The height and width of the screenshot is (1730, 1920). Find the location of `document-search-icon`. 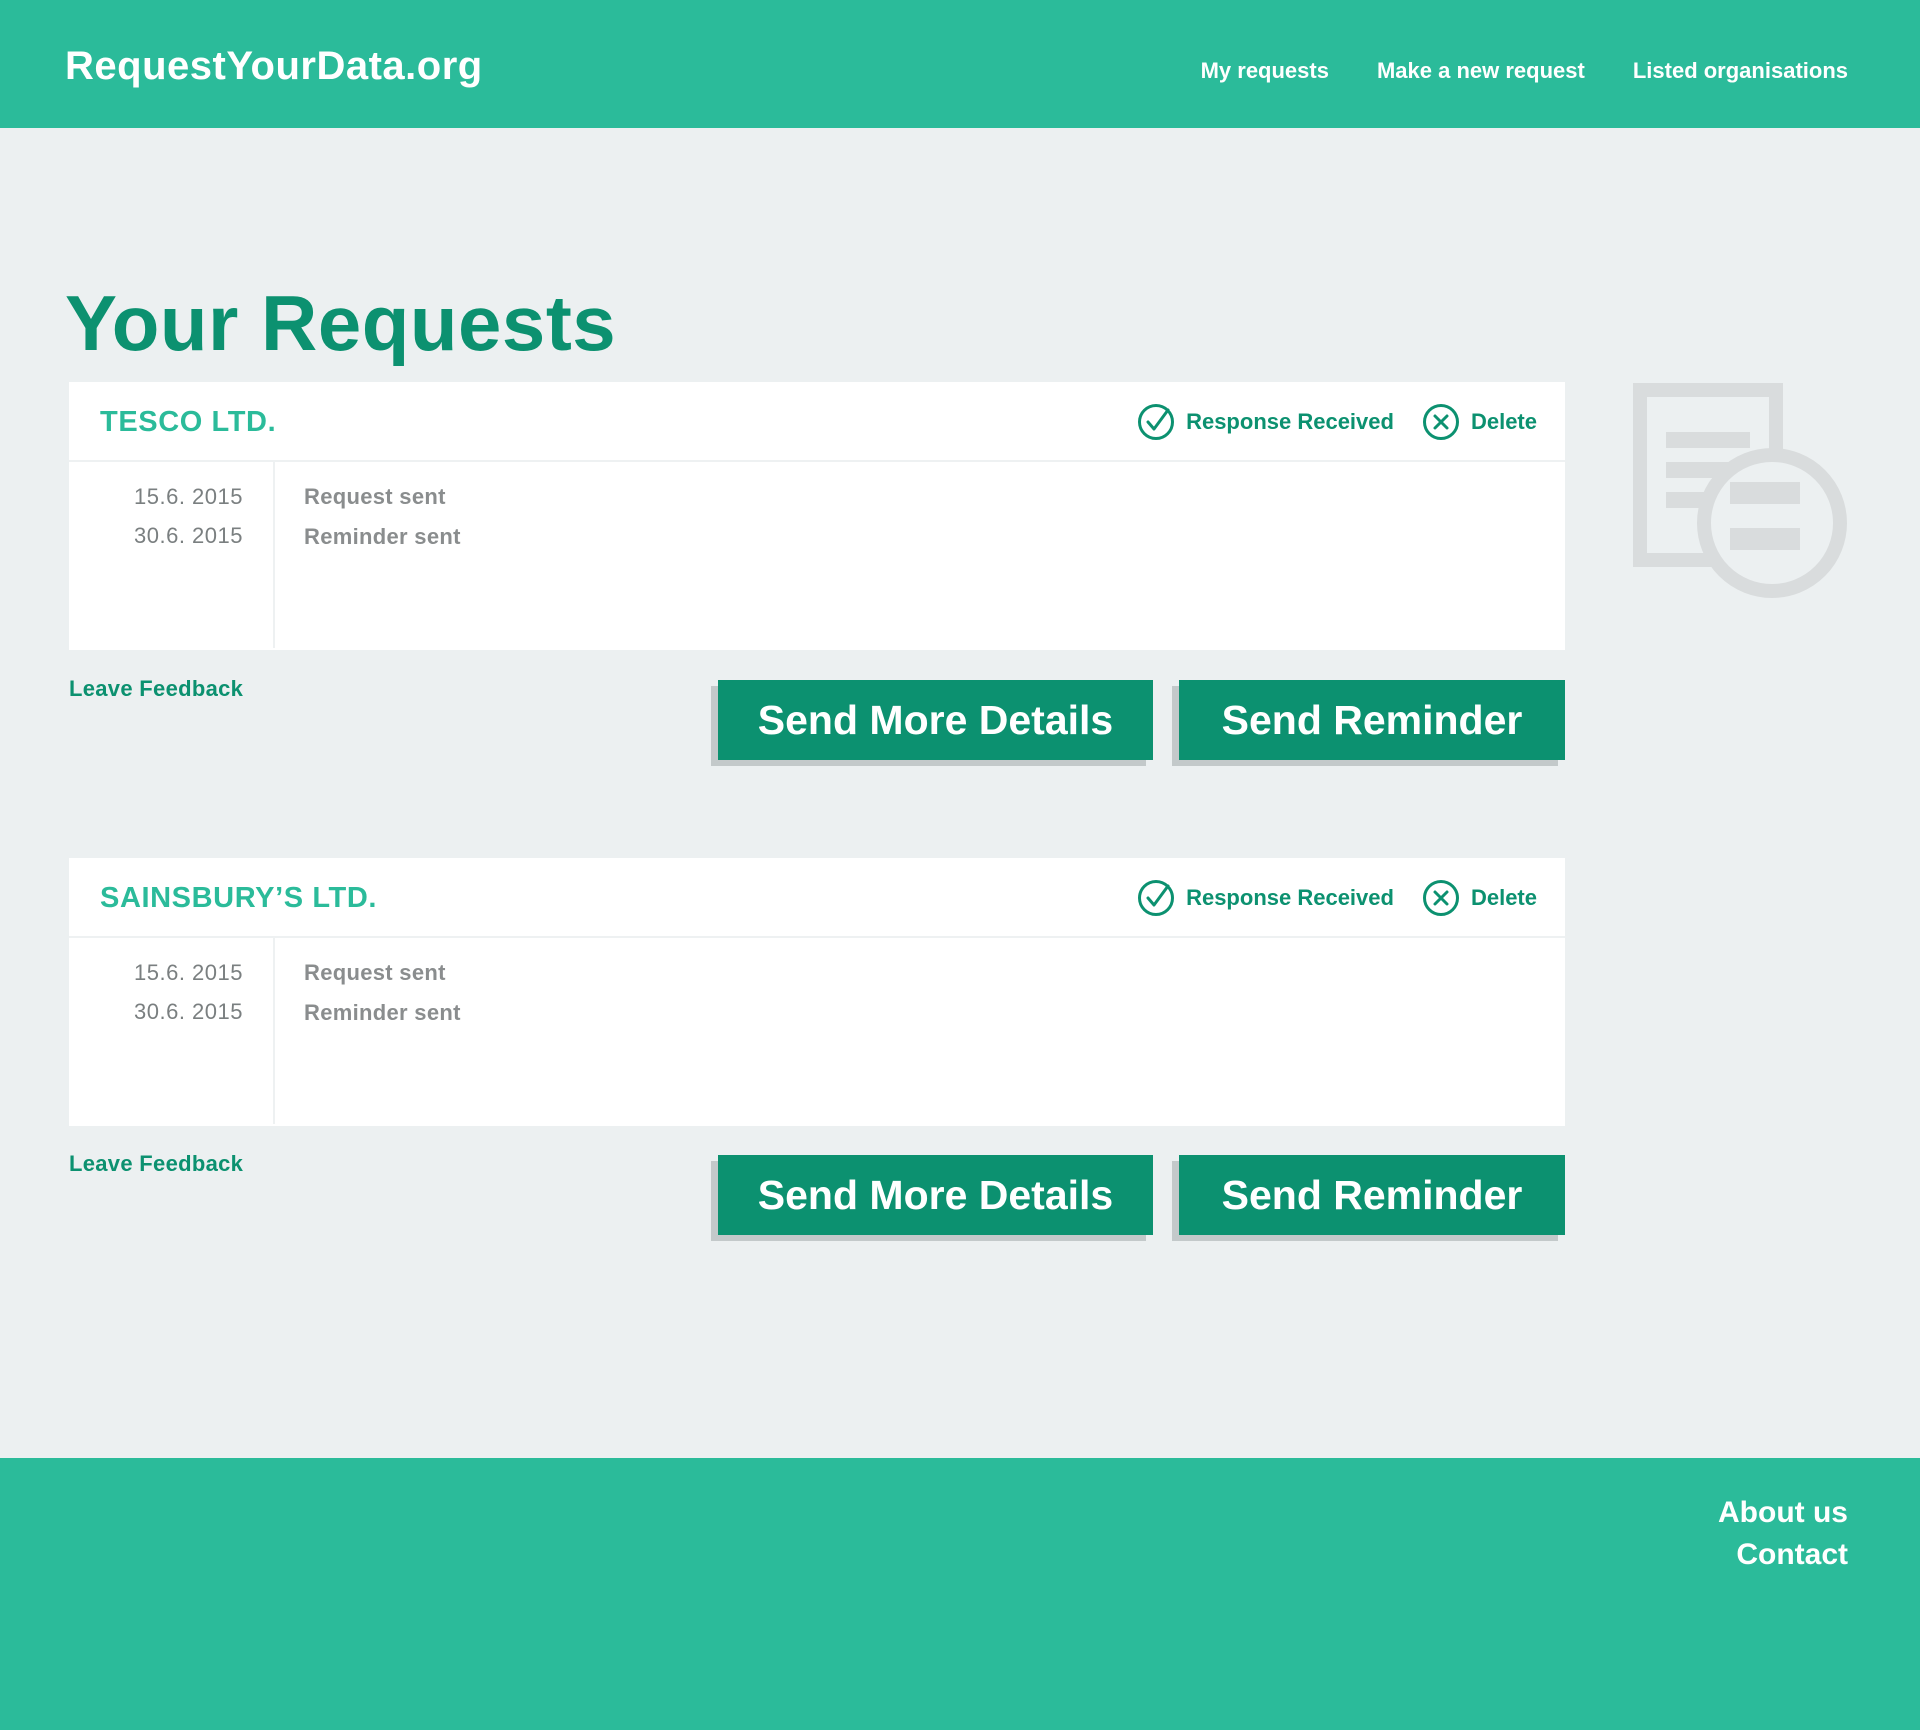

document-search-icon is located at coordinates (1740, 490).